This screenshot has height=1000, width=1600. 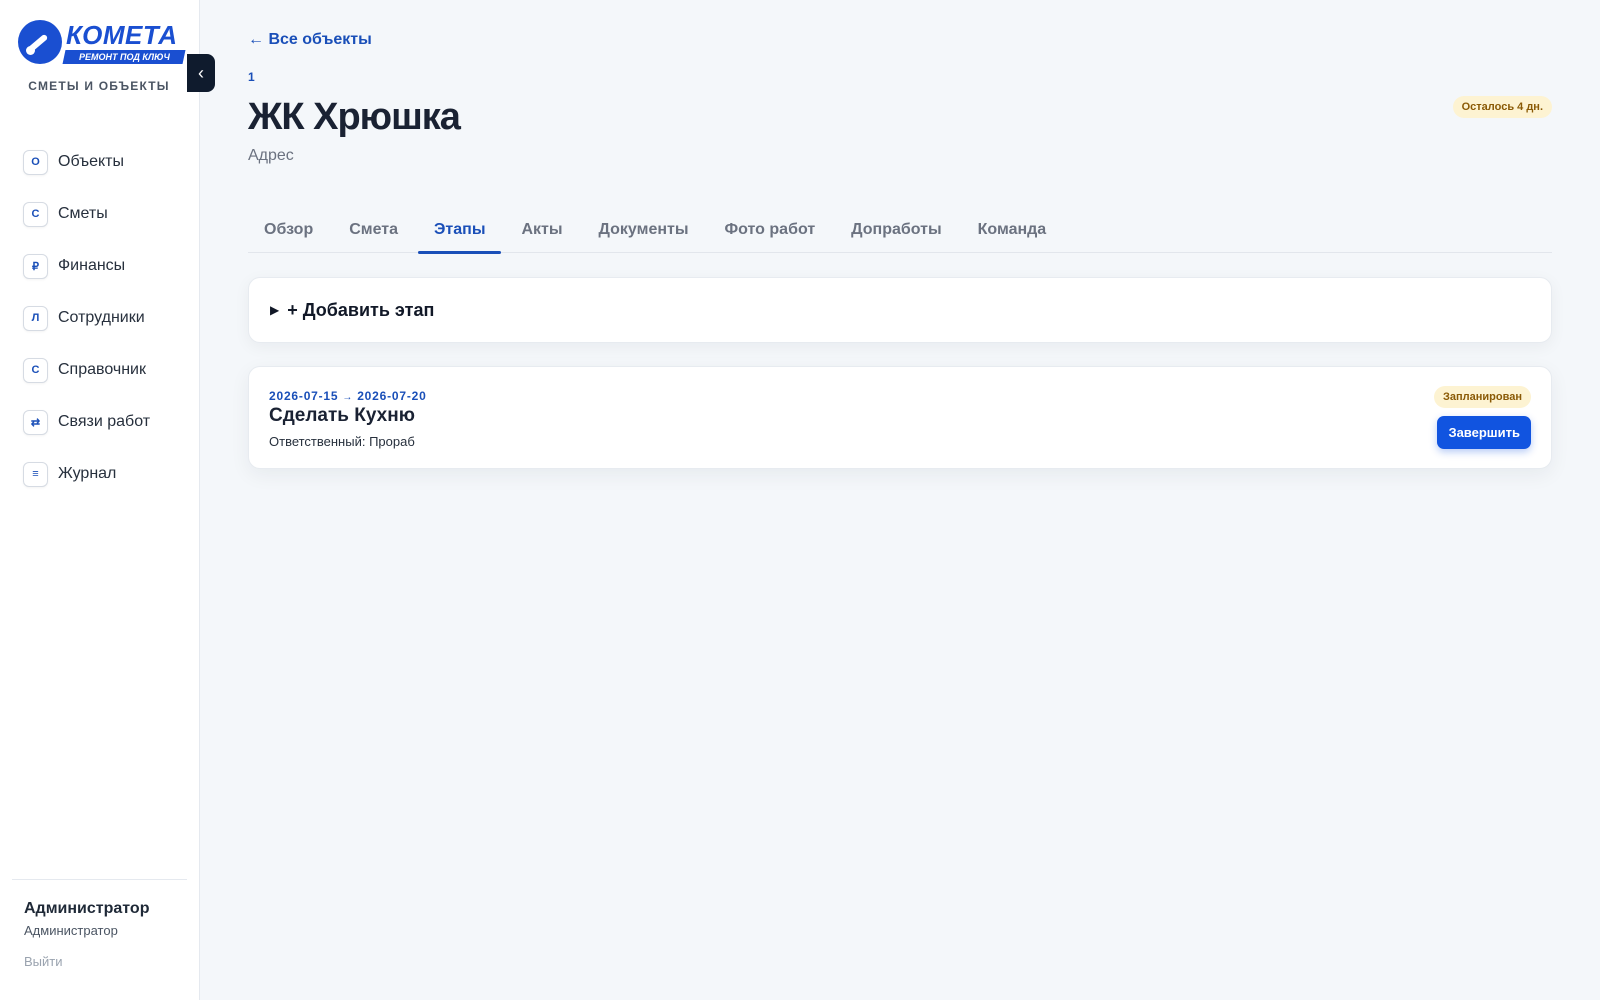 What do you see at coordinates (35, 318) in the screenshot?
I see `employees-icon: Л` at bounding box center [35, 318].